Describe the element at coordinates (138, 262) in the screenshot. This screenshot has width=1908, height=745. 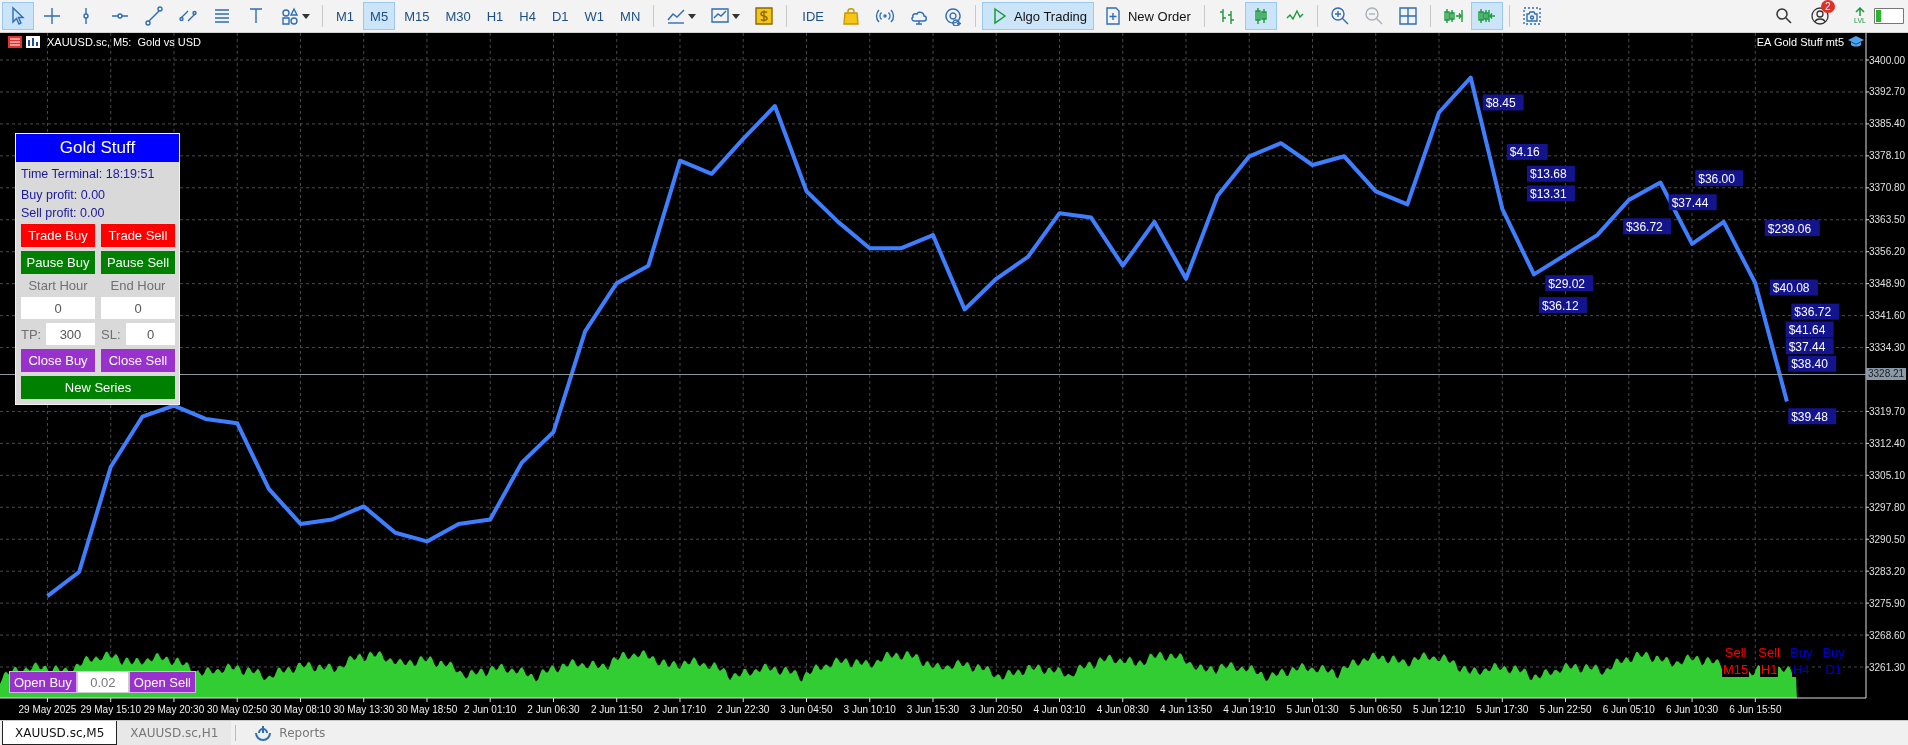
I see `pause-button: Pause Sell` at that location.